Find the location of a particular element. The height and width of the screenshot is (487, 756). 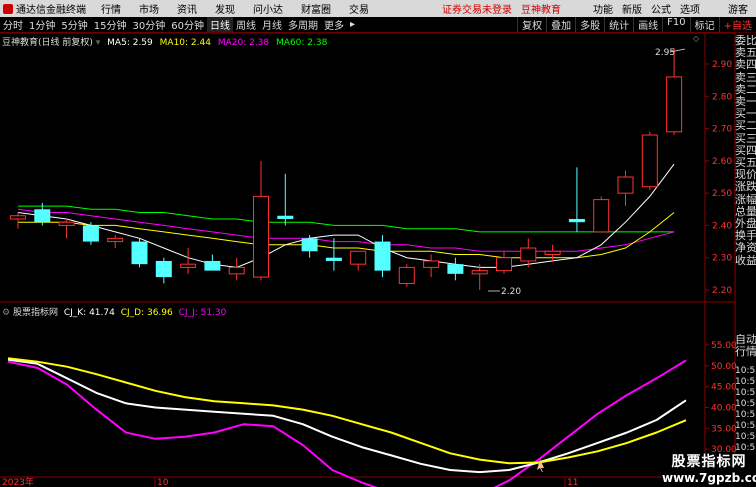

diamond-icon: ◇ is located at coordinates (696, 38).